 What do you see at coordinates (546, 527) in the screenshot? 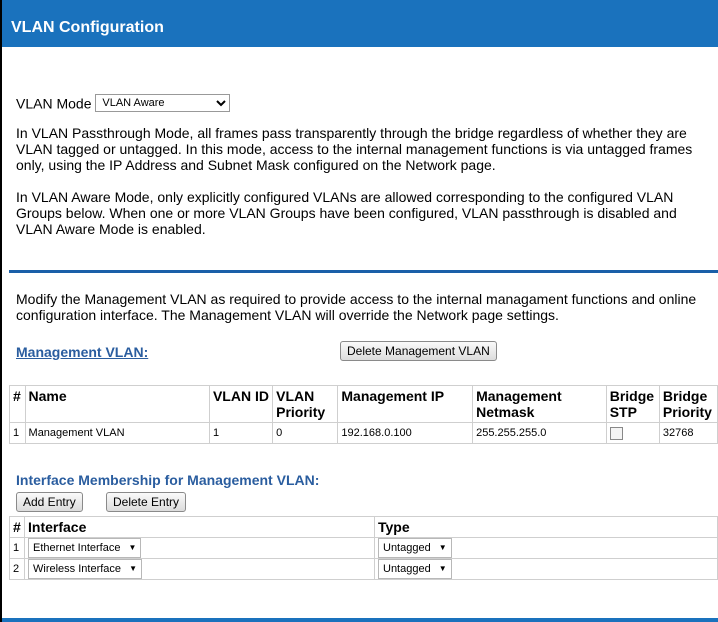
I see `col-type-header: Type` at bounding box center [546, 527].